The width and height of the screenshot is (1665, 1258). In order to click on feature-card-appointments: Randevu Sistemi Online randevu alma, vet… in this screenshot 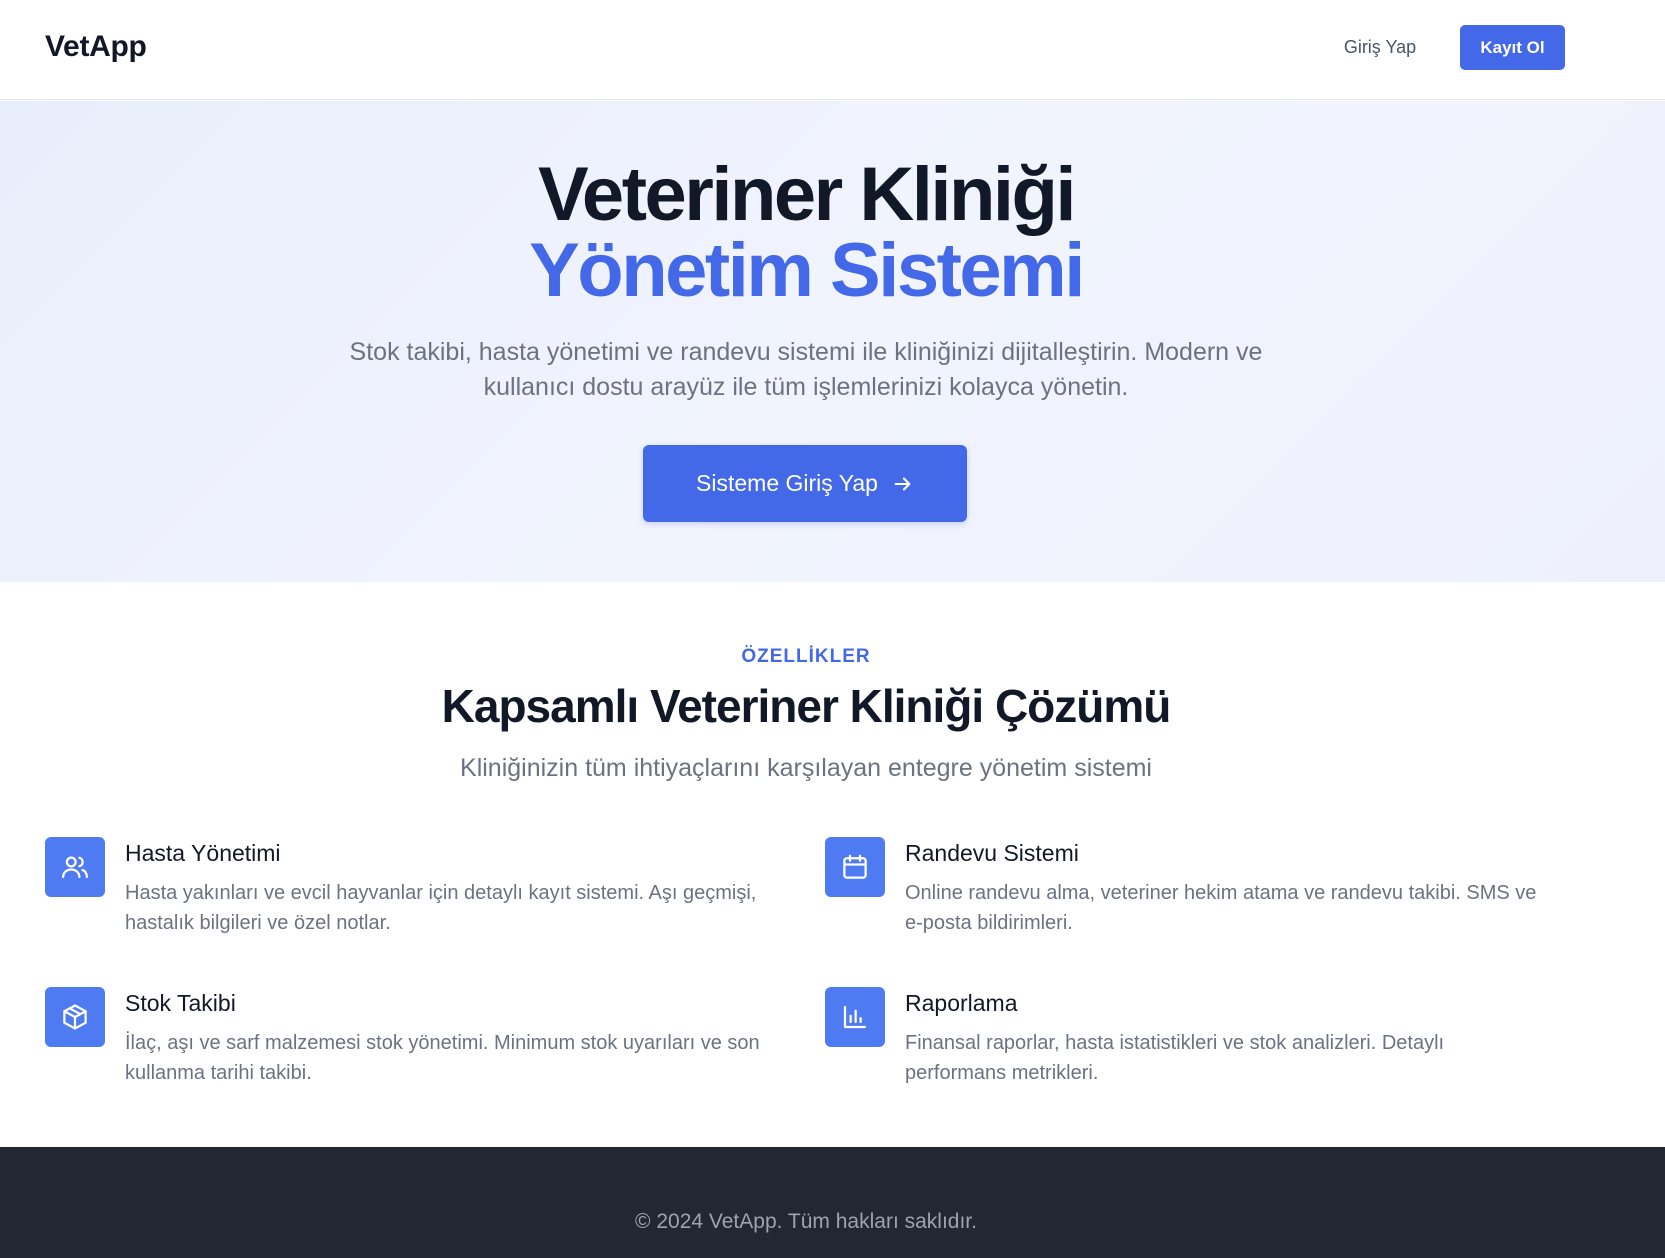, I will do `click(1185, 892)`.